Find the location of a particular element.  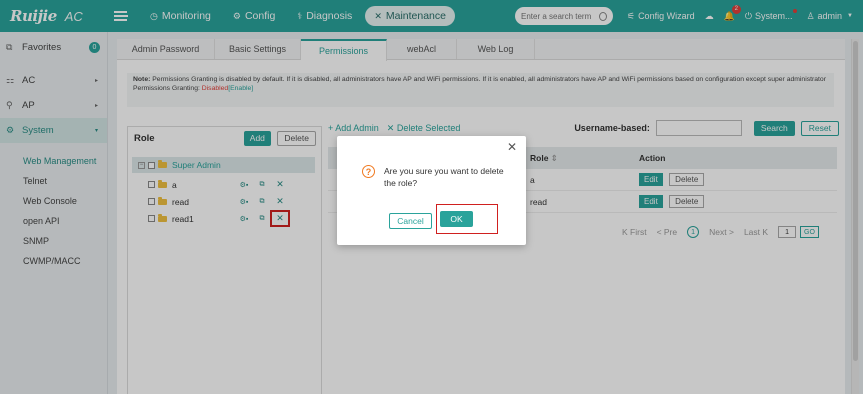

warning-icon: ? is located at coordinates (368, 171).